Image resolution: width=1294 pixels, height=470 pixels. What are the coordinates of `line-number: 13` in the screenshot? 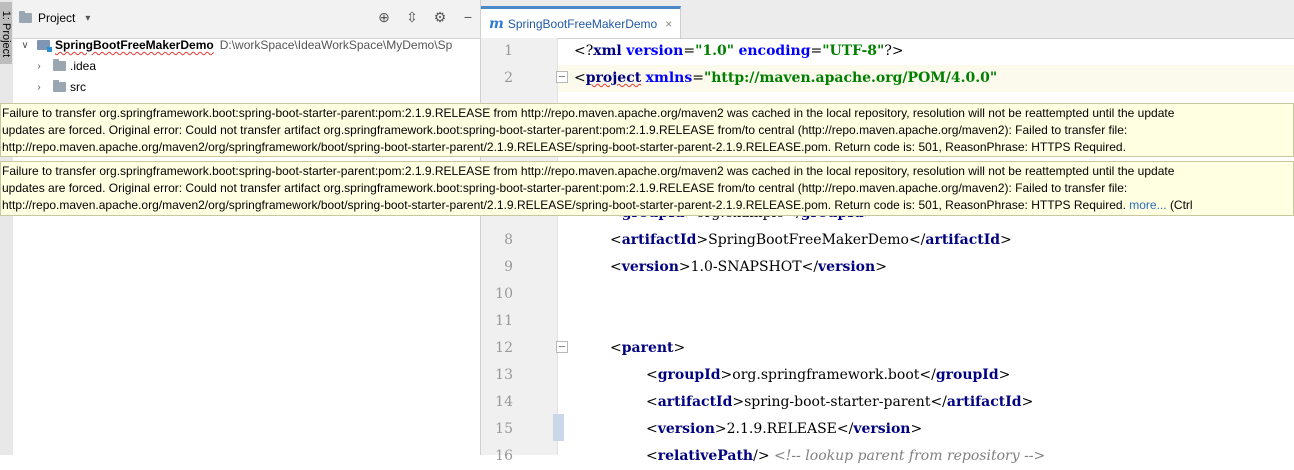 It's located at (504, 375).